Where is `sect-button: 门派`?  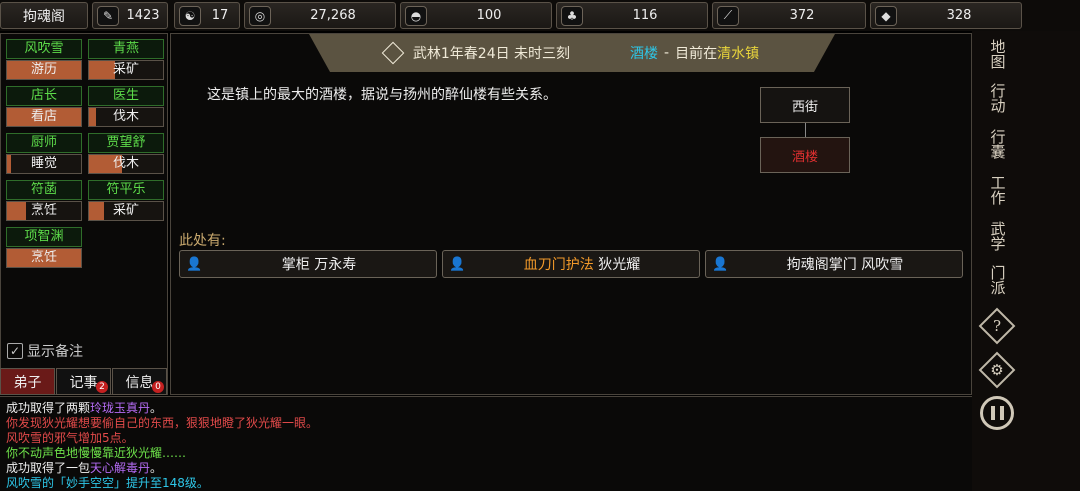
sect-button: 门派 is located at coordinates (997, 280).